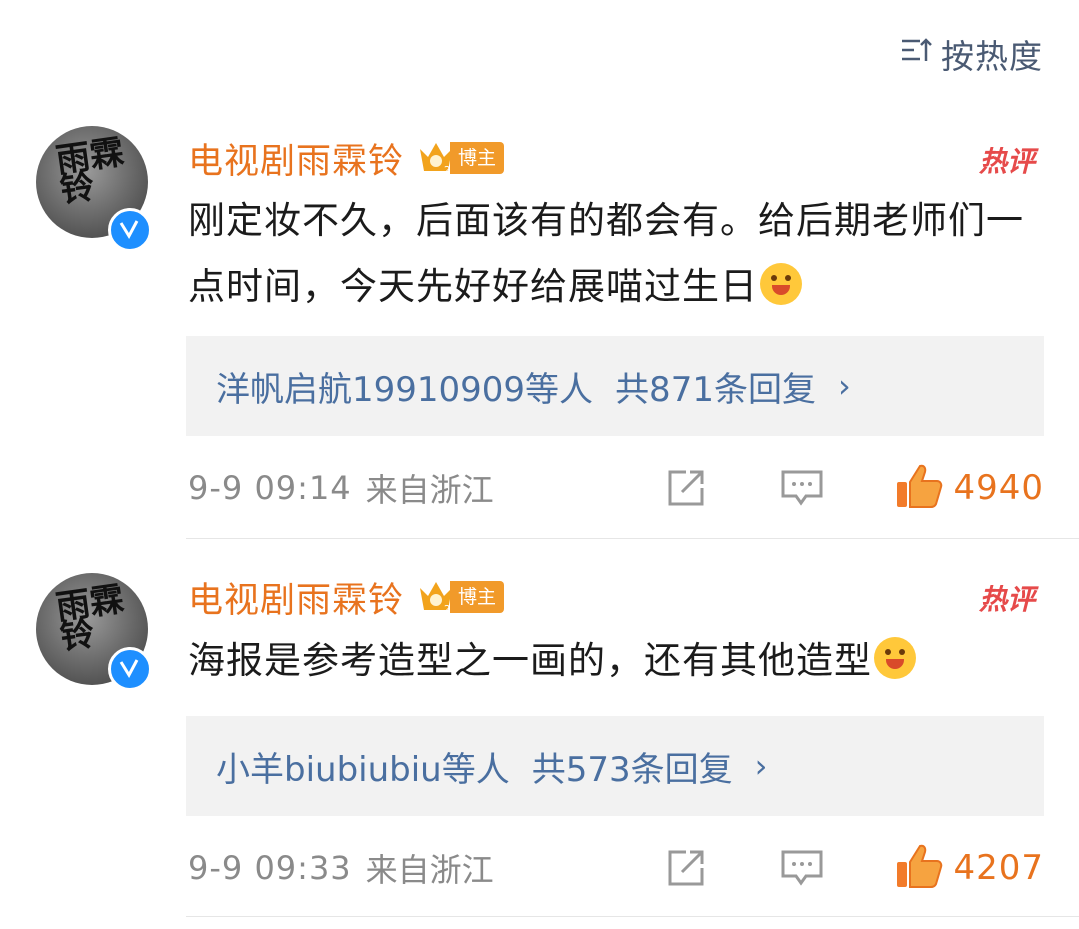 This screenshot has width=1079, height=929. What do you see at coordinates (998, 868) in the screenshot?
I see `like-count: 4207` at bounding box center [998, 868].